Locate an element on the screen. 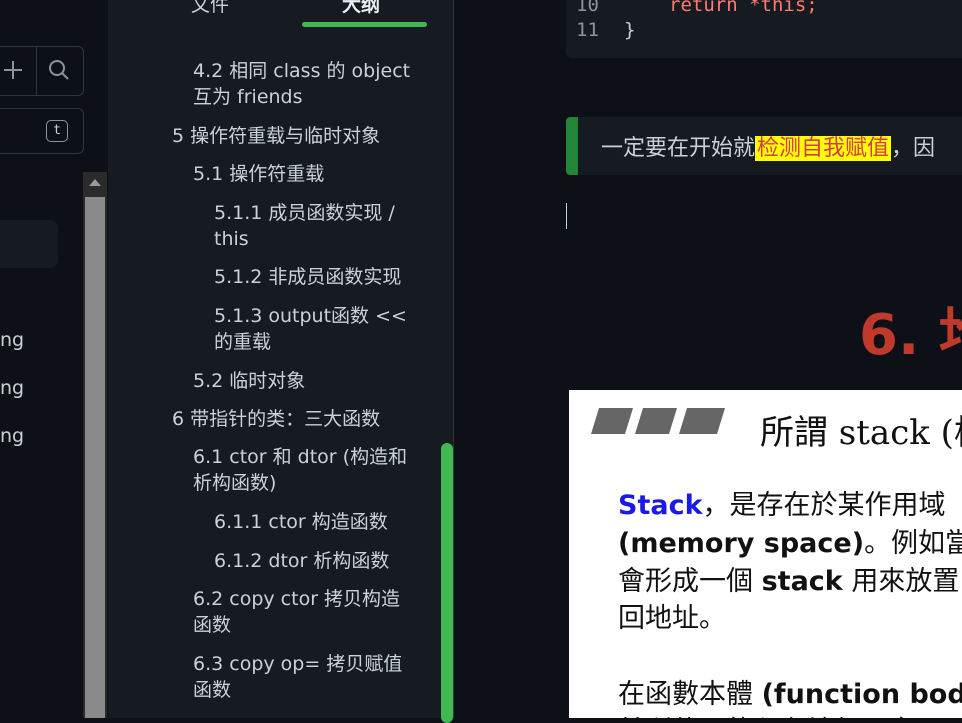 The height and width of the screenshot is (723, 962). quote-text-after: ，因 is located at coordinates (913, 148).